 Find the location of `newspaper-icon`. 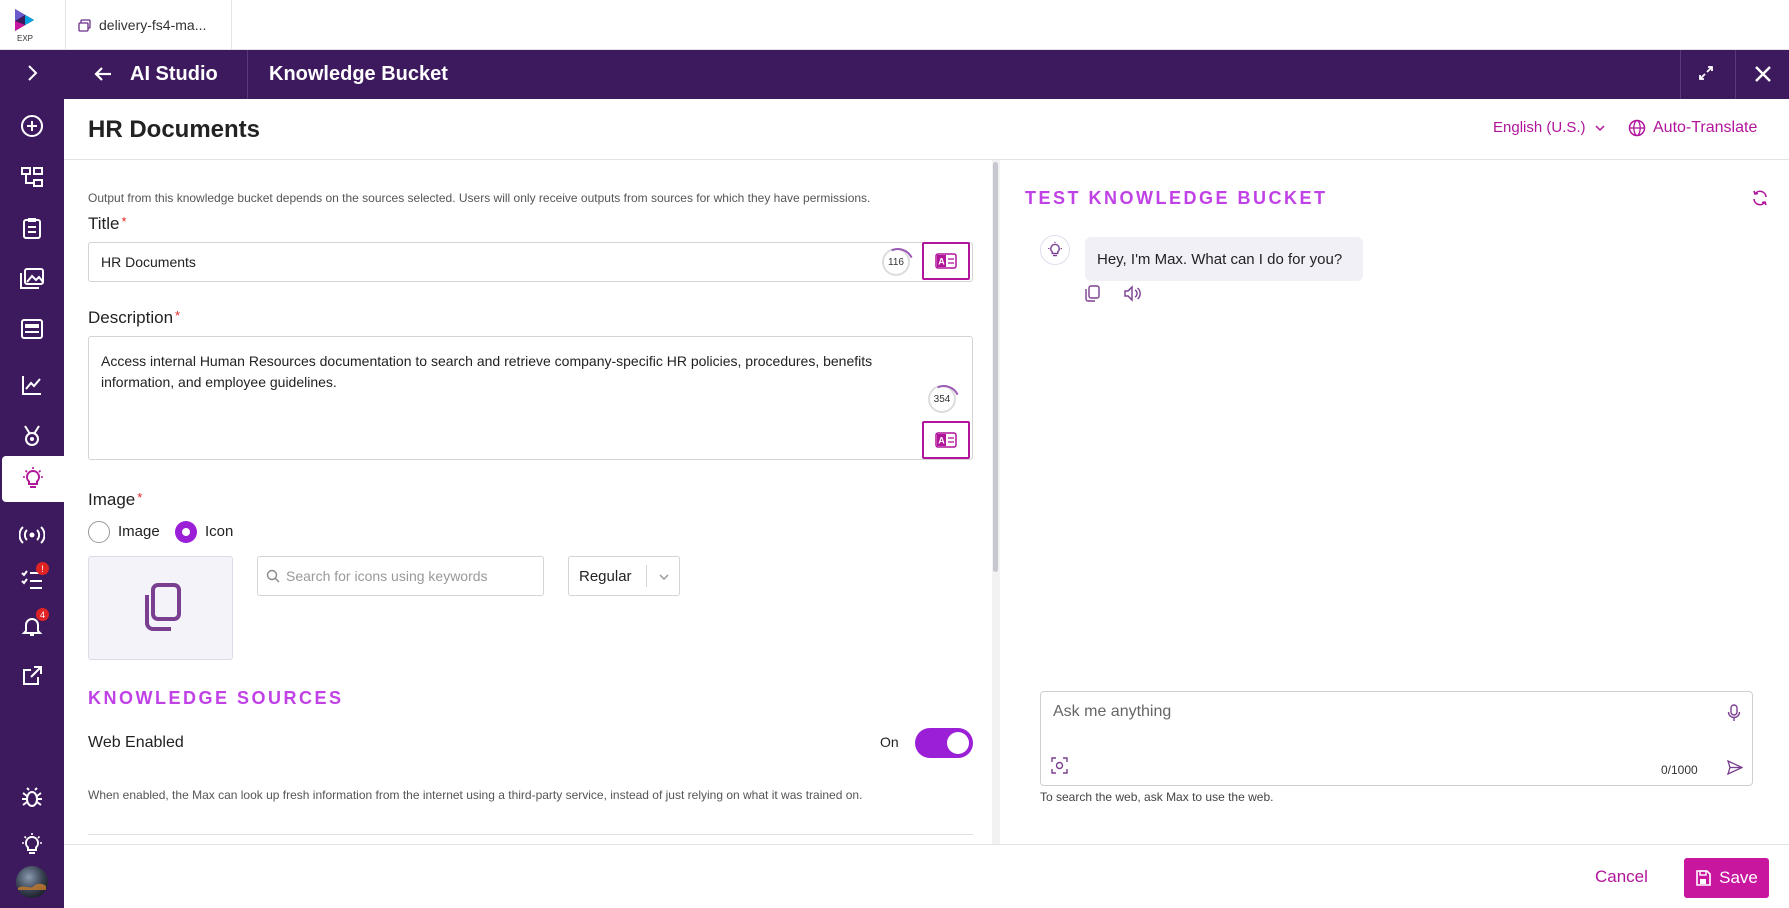

newspaper-icon is located at coordinates (32, 329).